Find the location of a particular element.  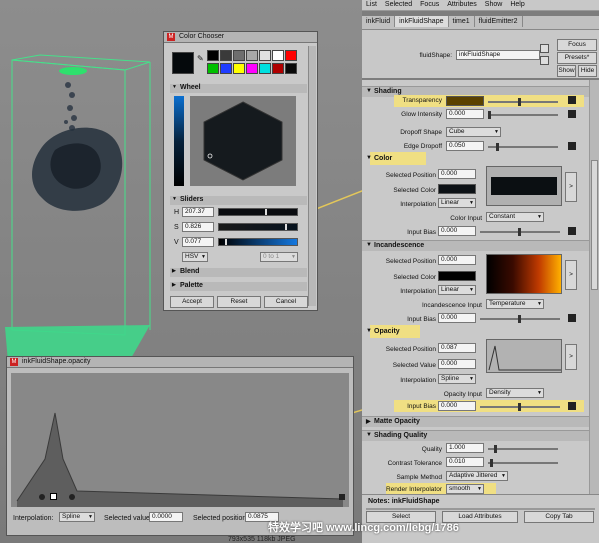

chooser-titlebar: M Color Chooser is located at coordinates (240, 37).